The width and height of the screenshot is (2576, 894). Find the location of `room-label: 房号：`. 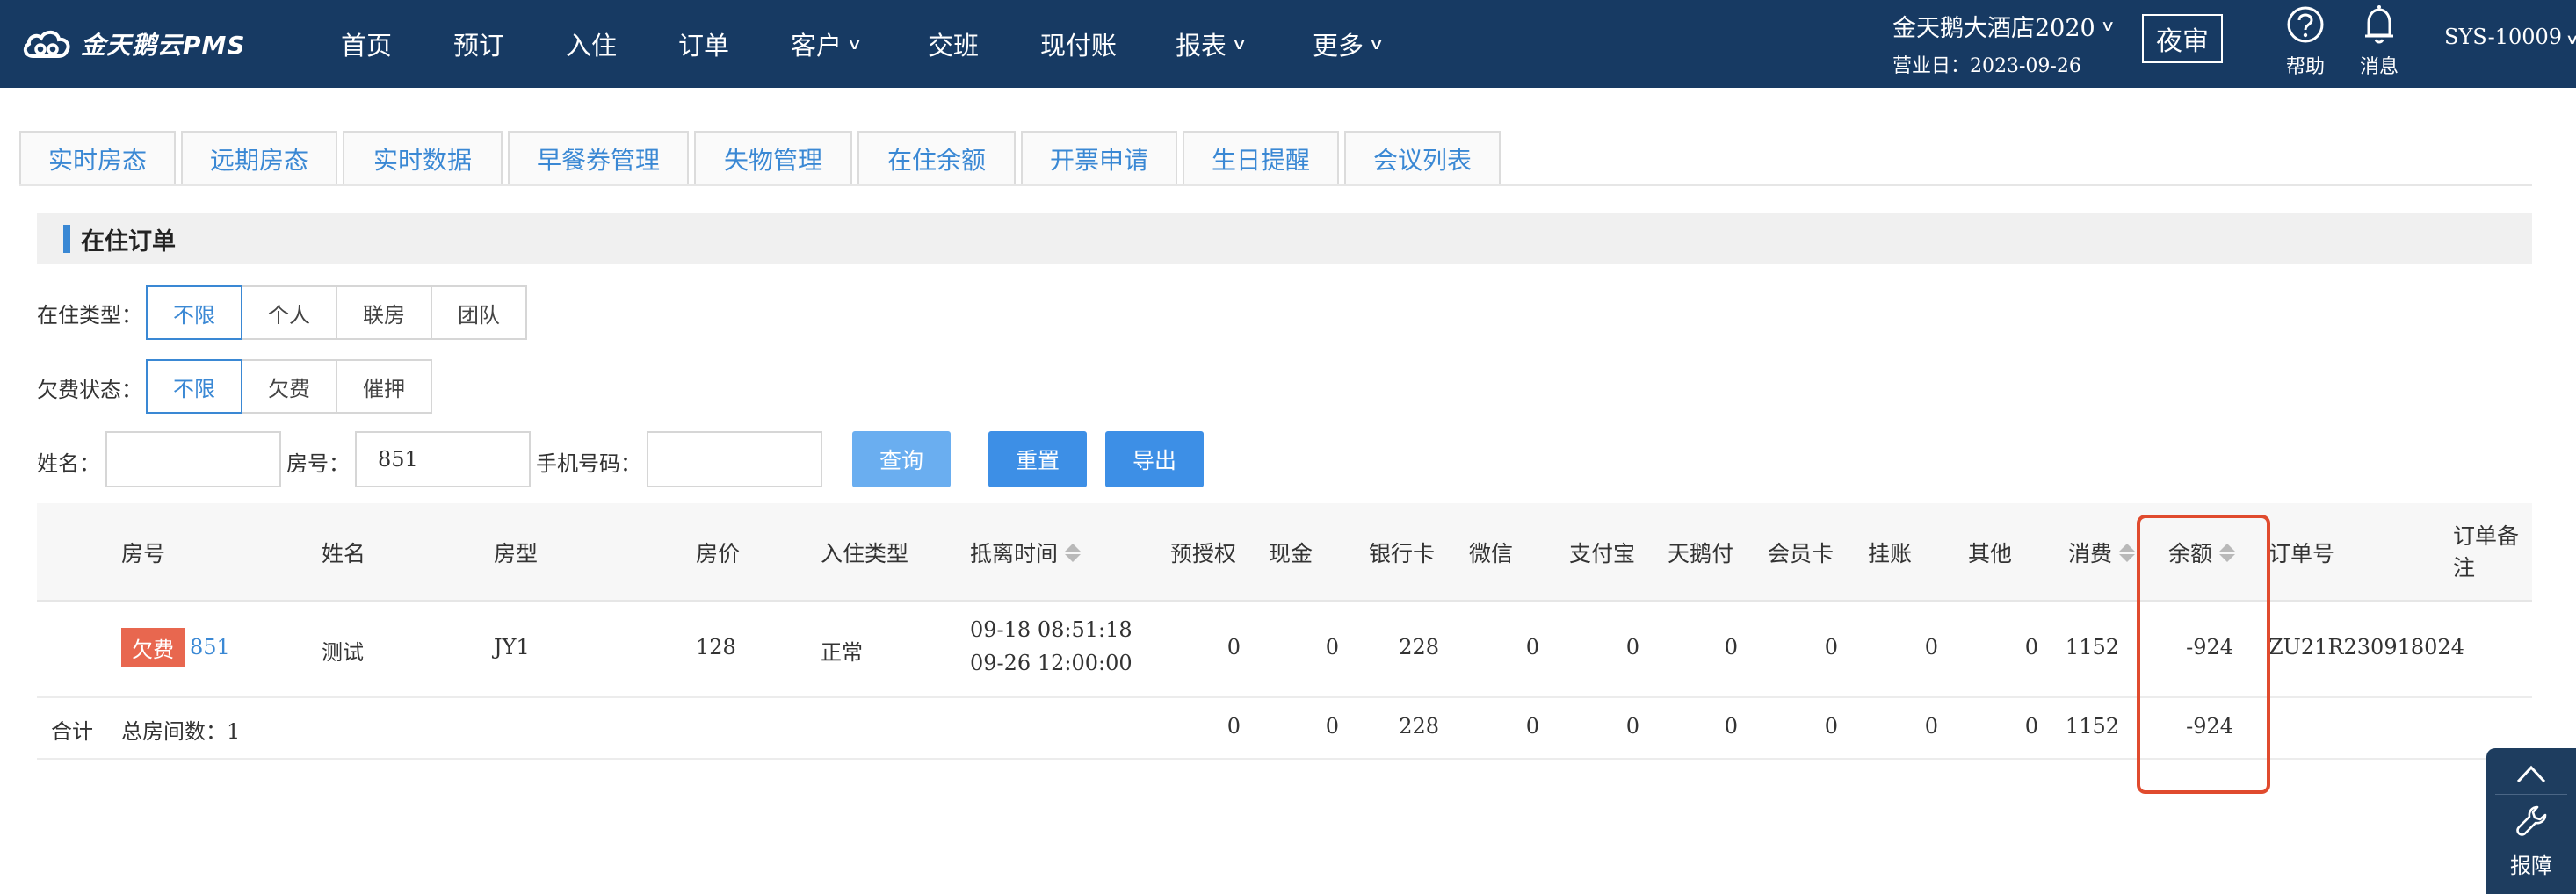

room-label: 房号： is located at coordinates (318, 464).